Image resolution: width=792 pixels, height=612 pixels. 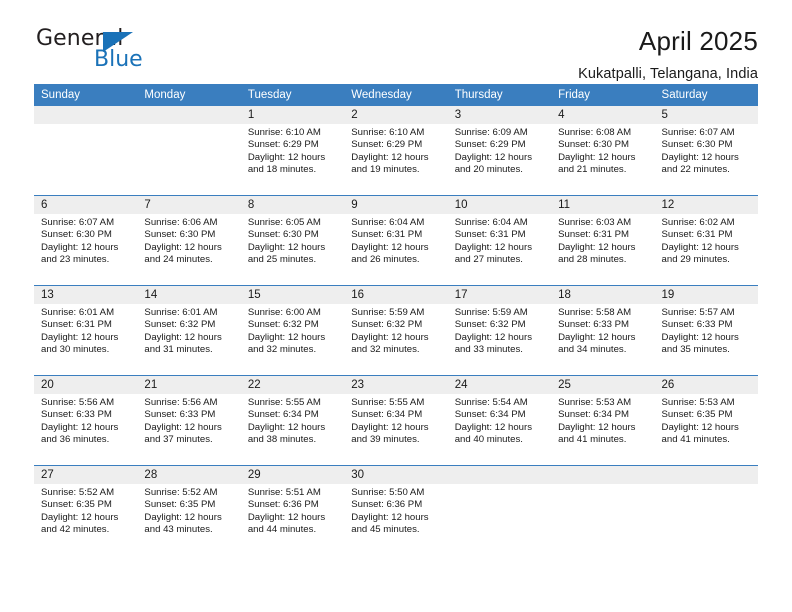 I want to click on daylight-minutes: and 40 minutes., so click(x=488, y=439).